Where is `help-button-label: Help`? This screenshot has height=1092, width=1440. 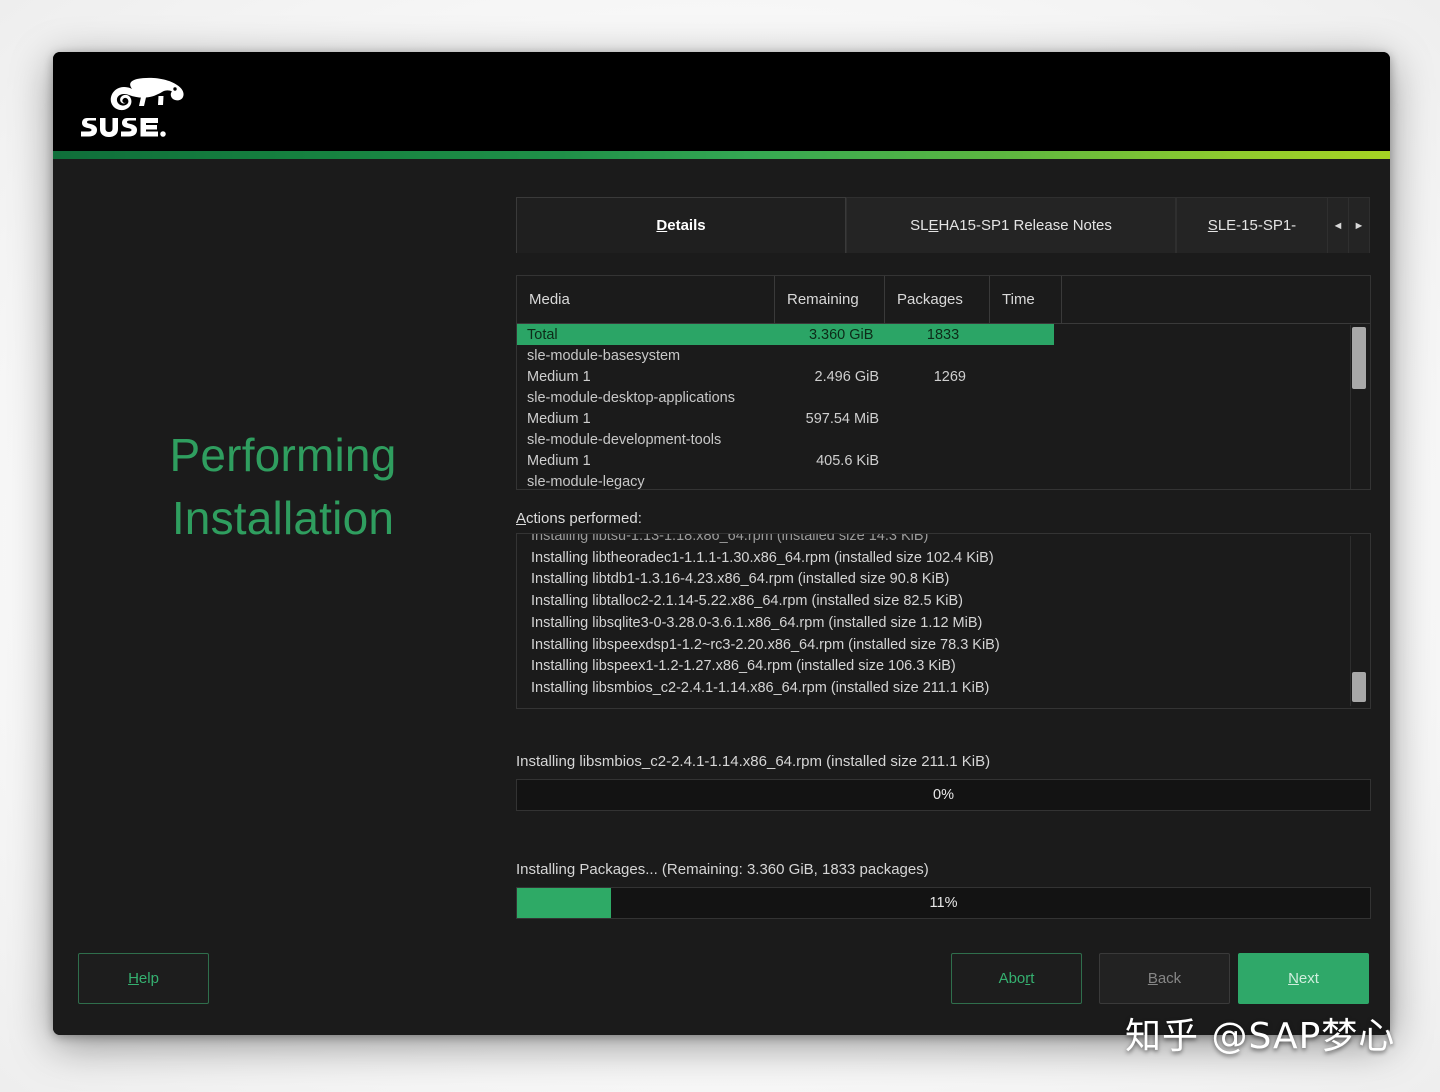 help-button-label: Help is located at coordinates (143, 978).